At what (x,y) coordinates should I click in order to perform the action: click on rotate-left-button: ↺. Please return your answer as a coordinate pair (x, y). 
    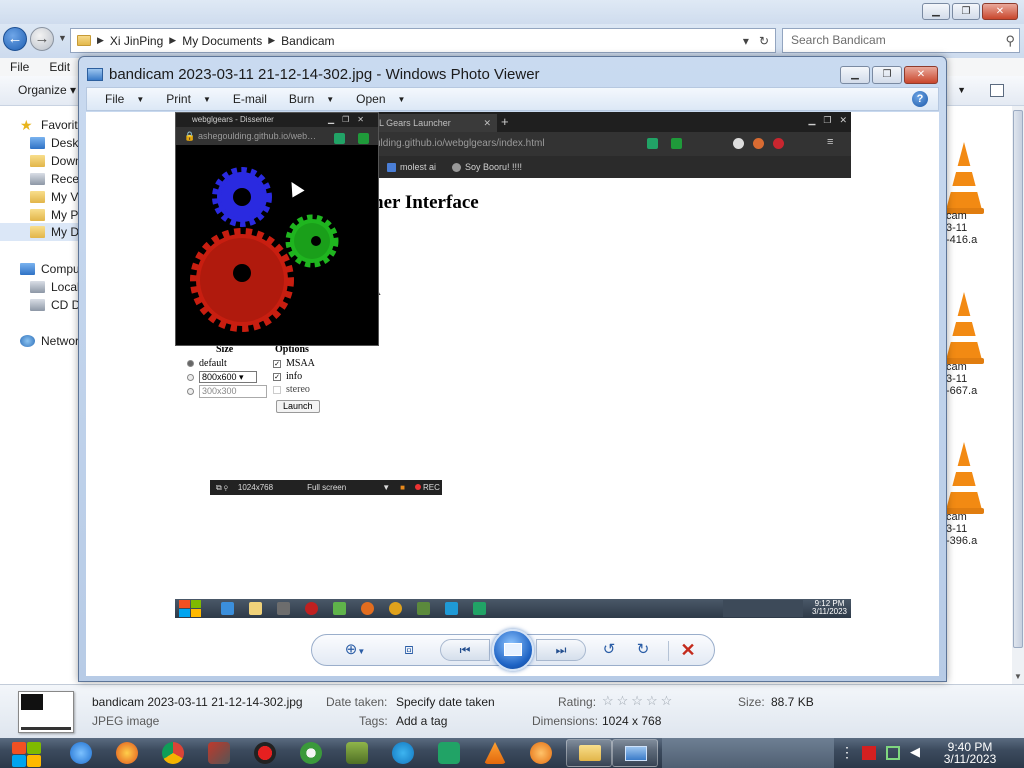
    Looking at the image, I should click on (609, 650).